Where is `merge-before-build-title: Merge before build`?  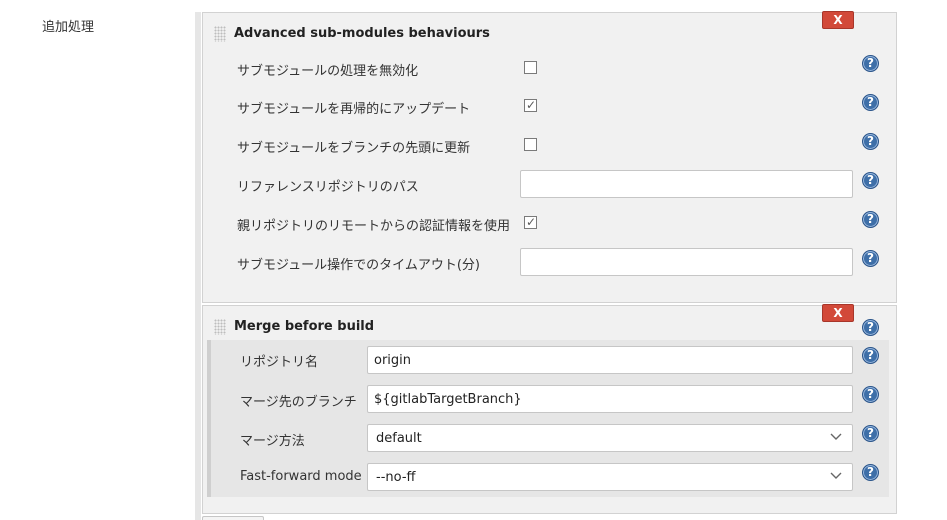 merge-before-build-title: Merge before build is located at coordinates (304, 326).